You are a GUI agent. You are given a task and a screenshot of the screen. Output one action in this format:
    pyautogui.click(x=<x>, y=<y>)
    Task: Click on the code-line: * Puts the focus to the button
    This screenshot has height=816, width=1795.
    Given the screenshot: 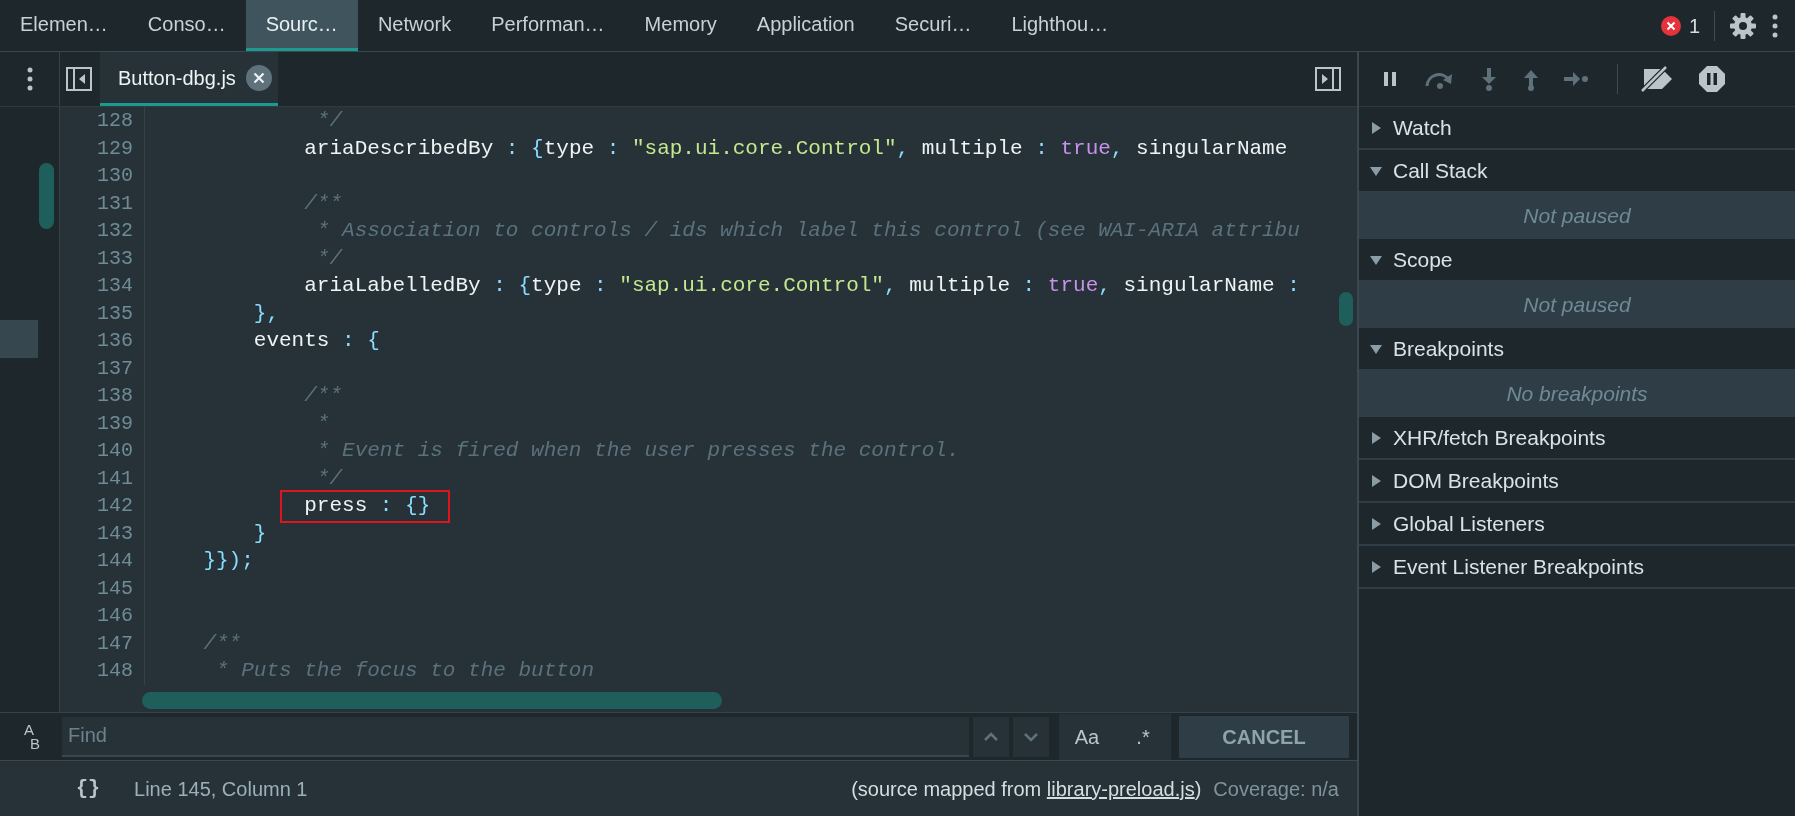 What is the action you would take?
    pyautogui.click(x=405, y=671)
    